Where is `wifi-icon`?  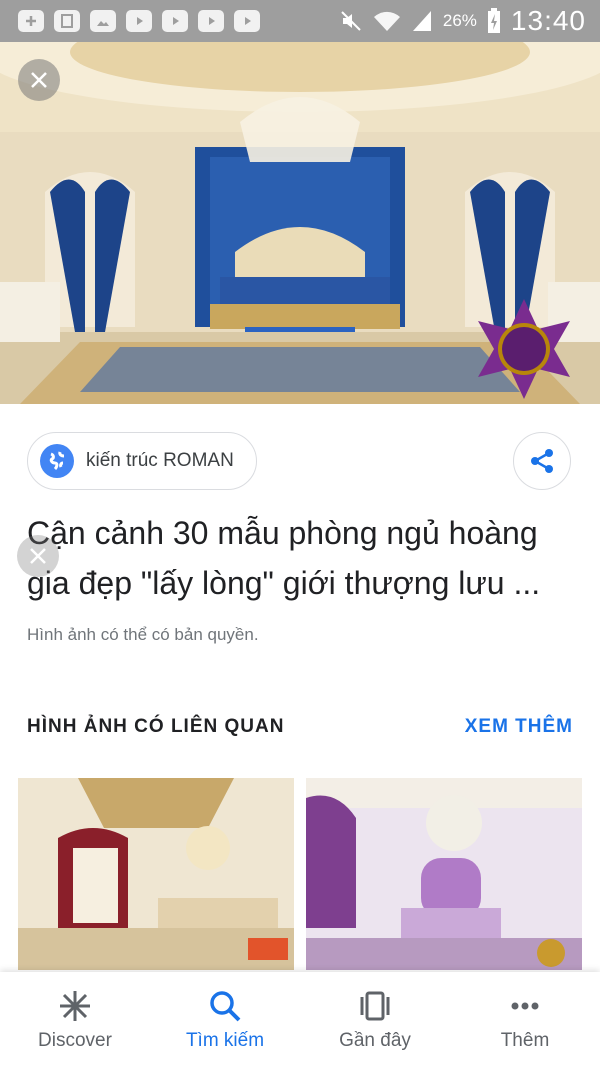 wifi-icon is located at coordinates (386, 21).